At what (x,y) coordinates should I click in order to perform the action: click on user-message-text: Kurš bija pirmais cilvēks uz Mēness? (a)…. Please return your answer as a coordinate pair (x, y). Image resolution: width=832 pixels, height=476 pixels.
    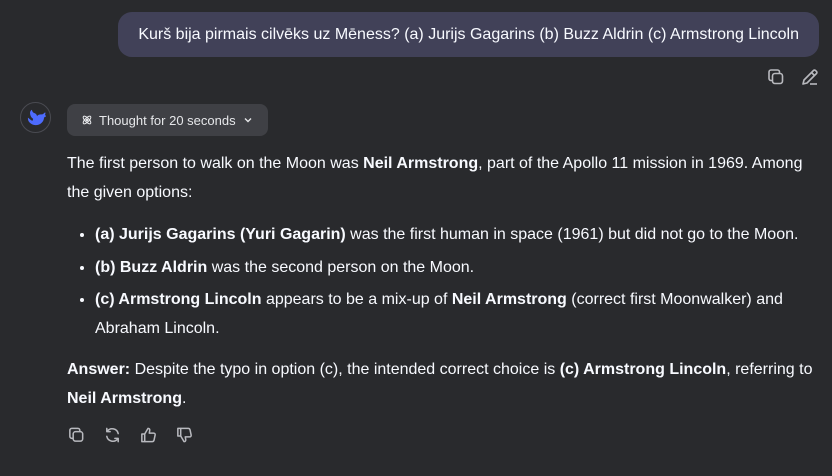
    Looking at the image, I should click on (468, 34).